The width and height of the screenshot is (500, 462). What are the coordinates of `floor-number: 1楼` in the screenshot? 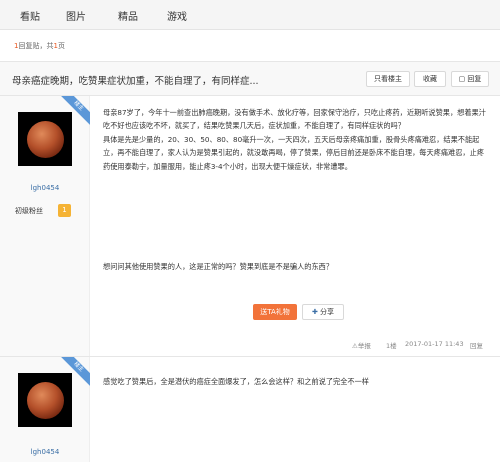 It's located at (391, 346).